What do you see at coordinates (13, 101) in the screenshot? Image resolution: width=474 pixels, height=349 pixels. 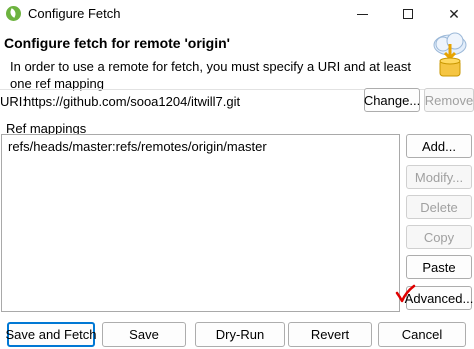 I see `uri-label: URI:` at bounding box center [13, 101].